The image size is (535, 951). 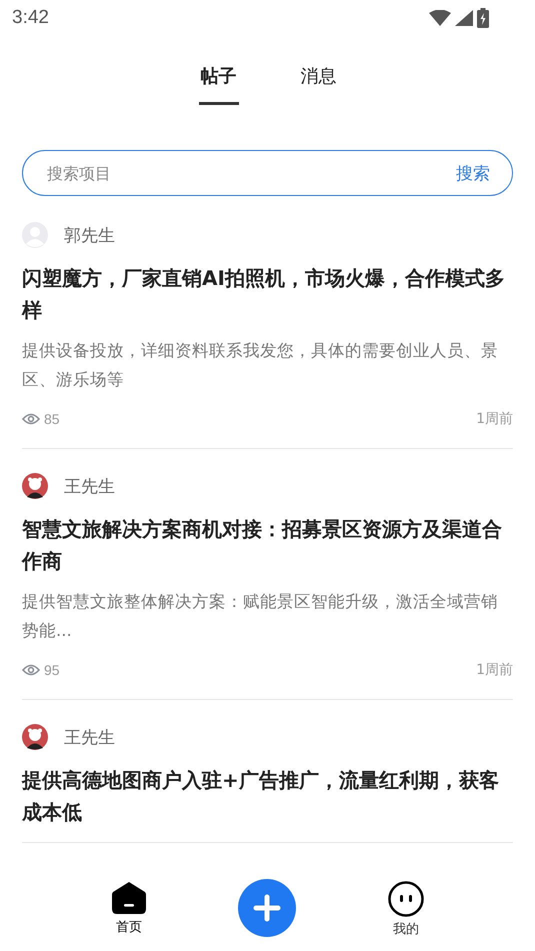 What do you see at coordinates (440, 18) in the screenshot?
I see `wifi-icon` at bounding box center [440, 18].